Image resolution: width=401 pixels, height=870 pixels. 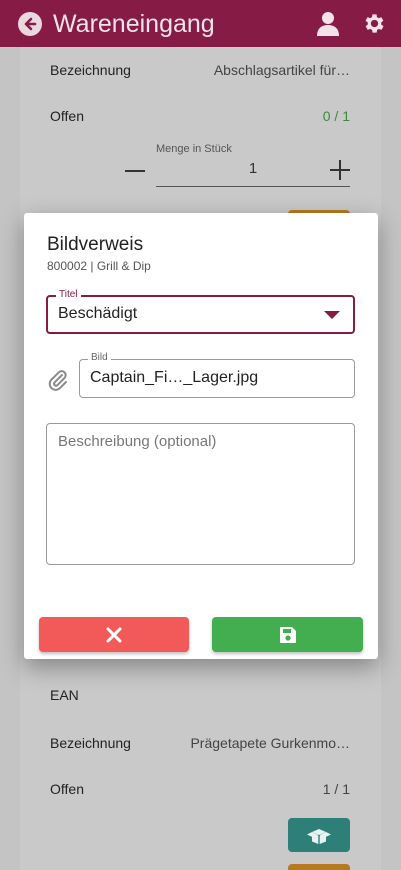 I want to click on save-icon, so click(x=287, y=634).